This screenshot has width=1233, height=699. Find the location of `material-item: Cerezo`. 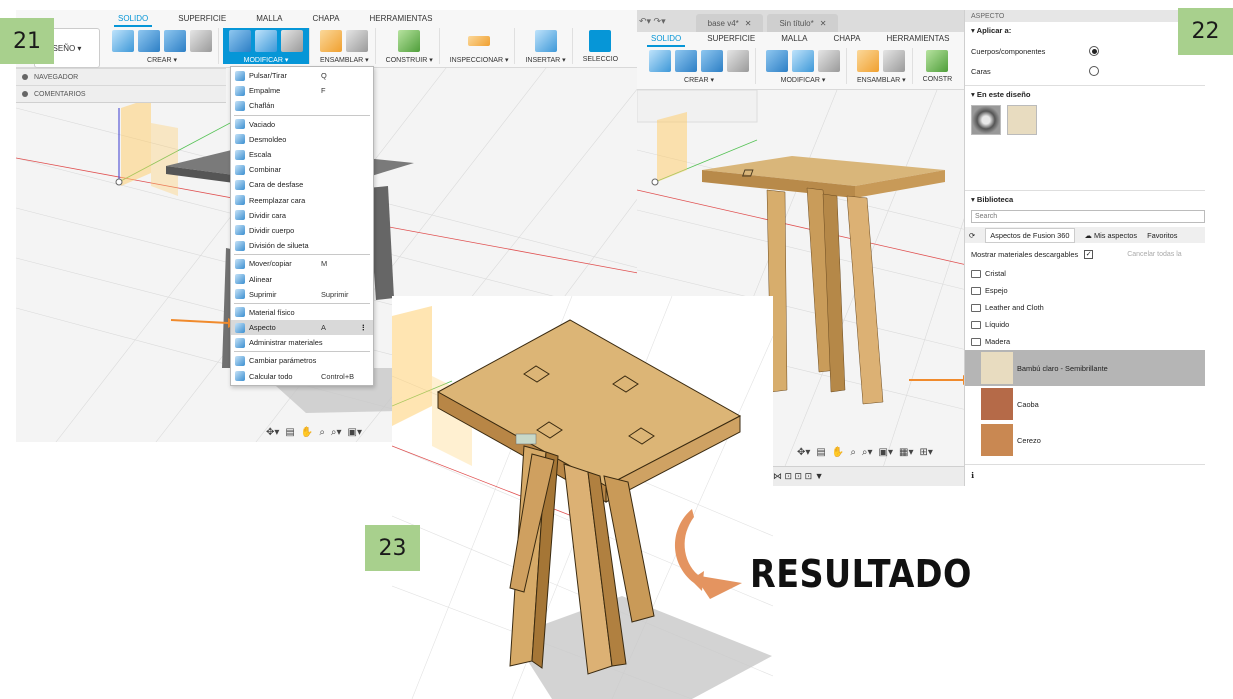

material-item: Cerezo is located at coordinates (1085, 440).